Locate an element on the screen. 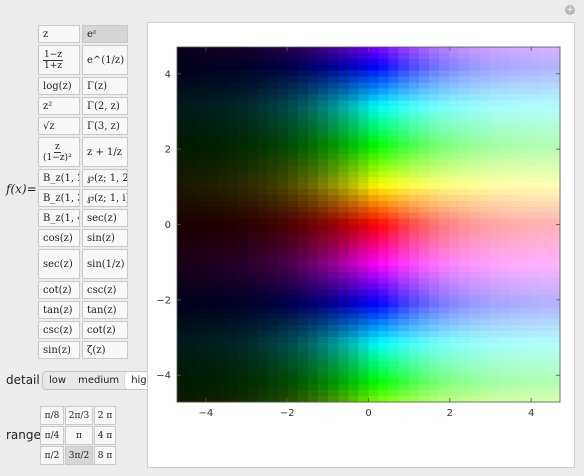 The width and height of the screenshot is (584, 476). function-option: z² is located at coordinates (59, 106).